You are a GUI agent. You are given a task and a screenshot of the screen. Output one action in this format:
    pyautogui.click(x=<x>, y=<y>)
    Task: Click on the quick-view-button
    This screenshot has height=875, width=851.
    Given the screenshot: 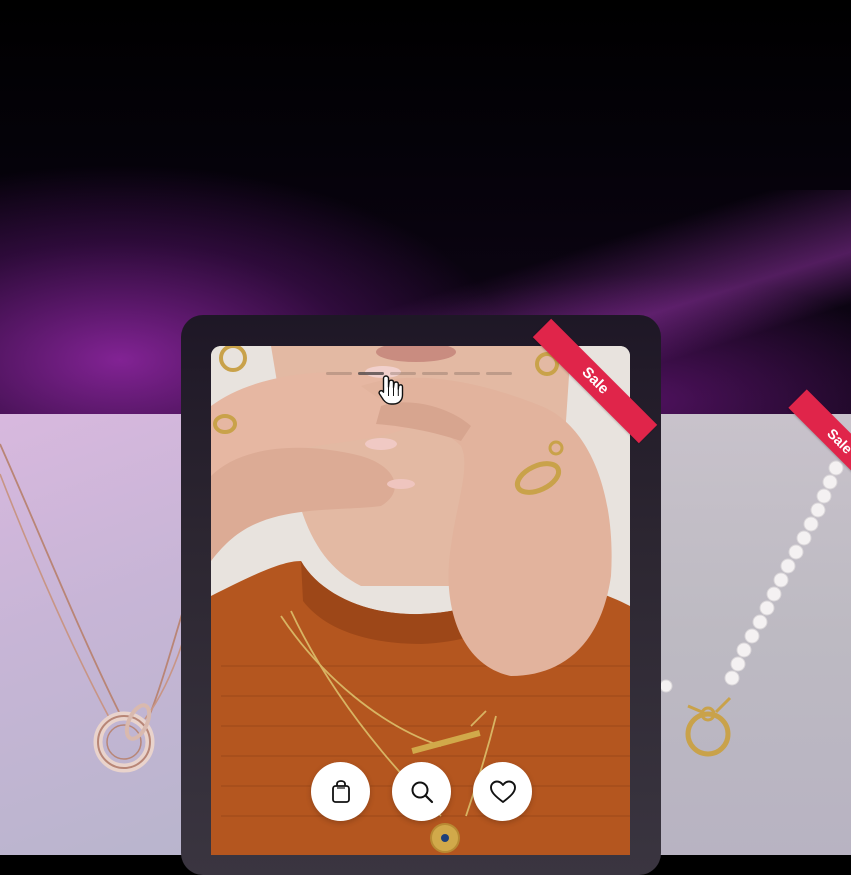 What is the action you would take?
    pyautogui.click(x=421, y=791)
    